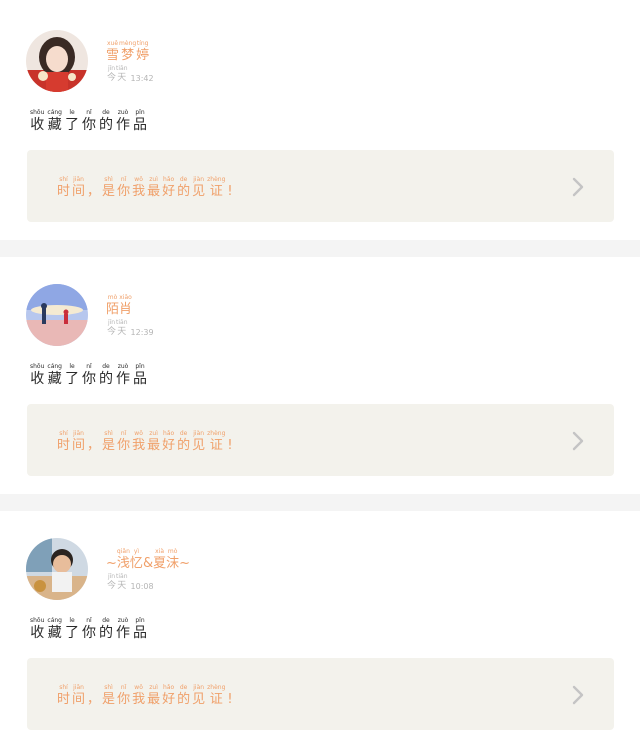 This screenshot has height=748, width=640. I want to click on username: ~ qiǎn 浅 yì 忆 & xià 夏 mò 沫 ~, so click(148, 559).